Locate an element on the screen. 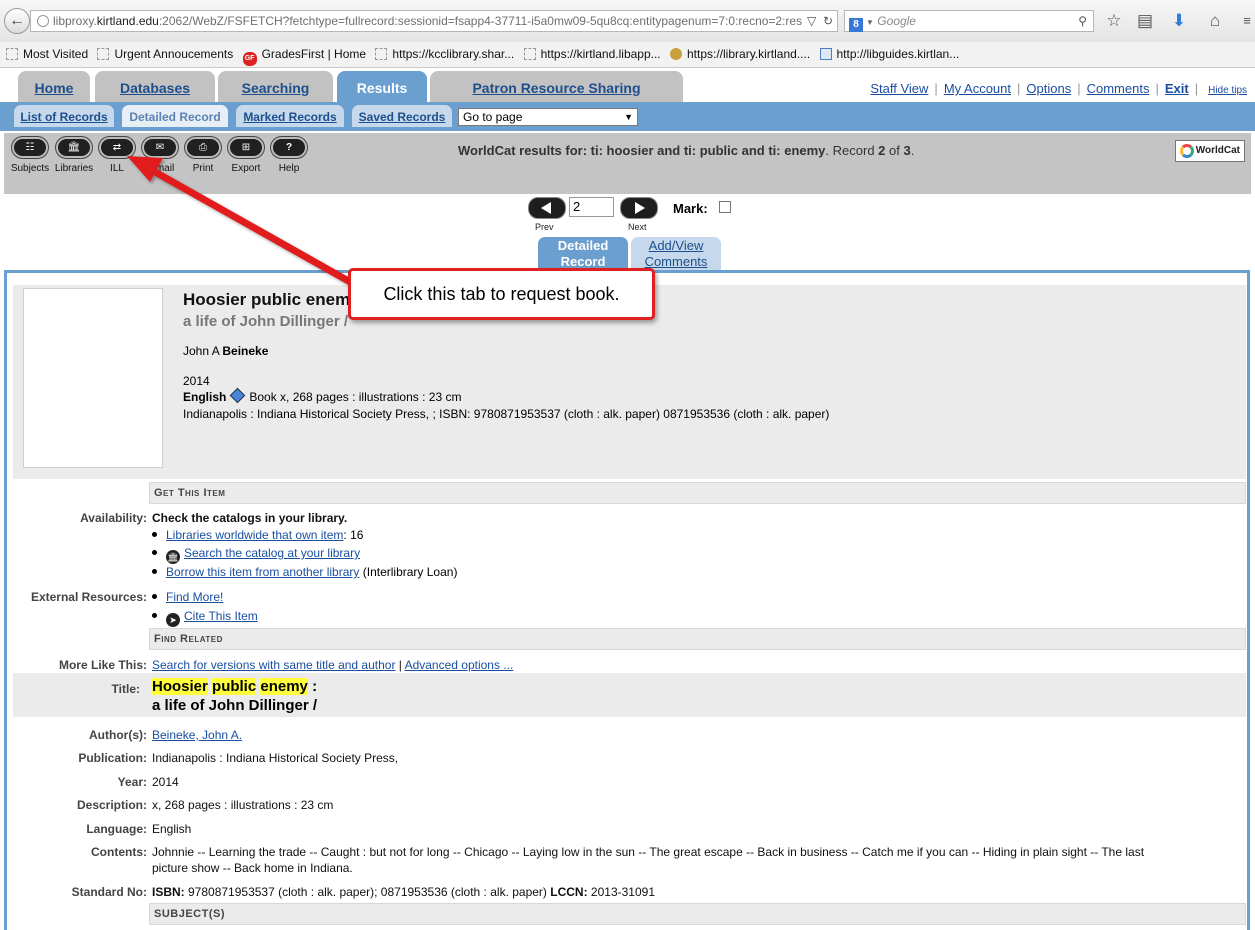 The width and height of the screenshot is (1255, 930). bookmark-gradesfirst: GF GradesFirst | Home is located at coordinates (304, 54).